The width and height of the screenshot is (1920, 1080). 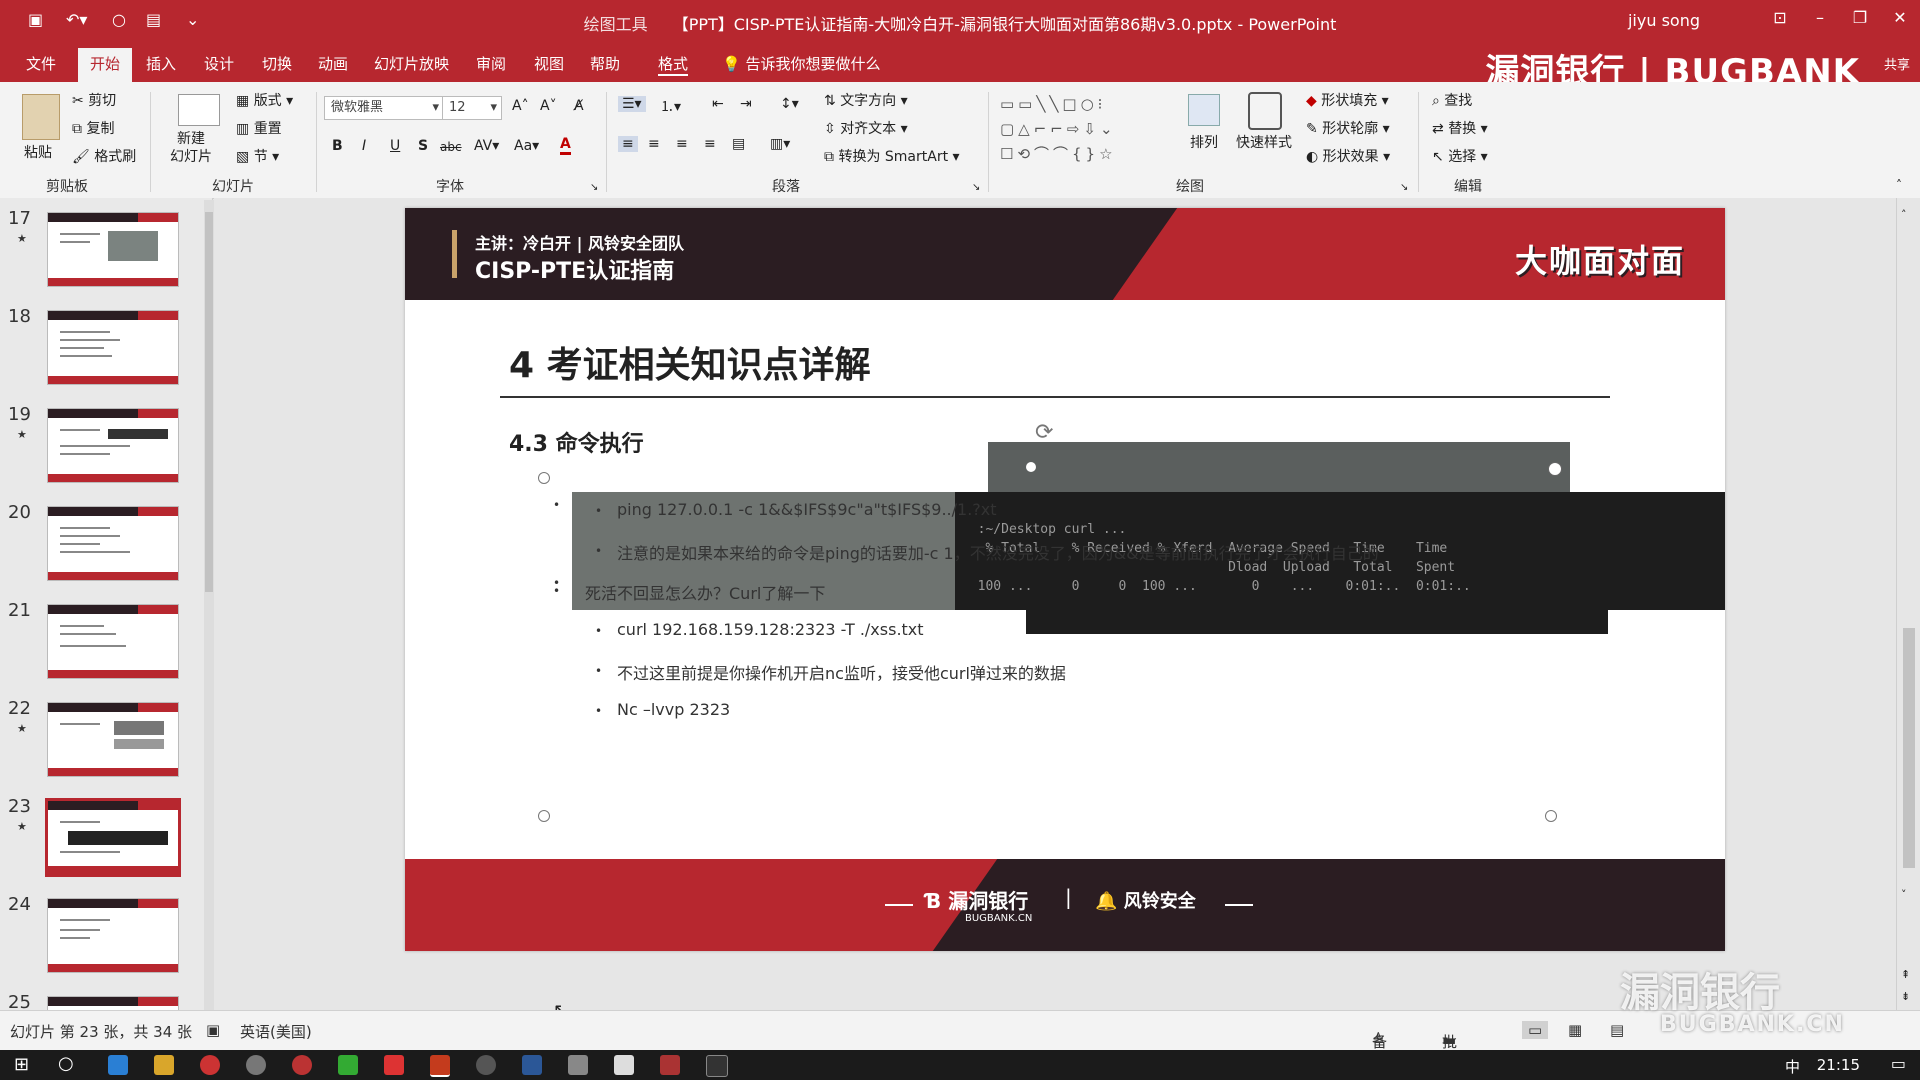 I want to click on maximize-button: ❐, so click(x=1860, y=17).